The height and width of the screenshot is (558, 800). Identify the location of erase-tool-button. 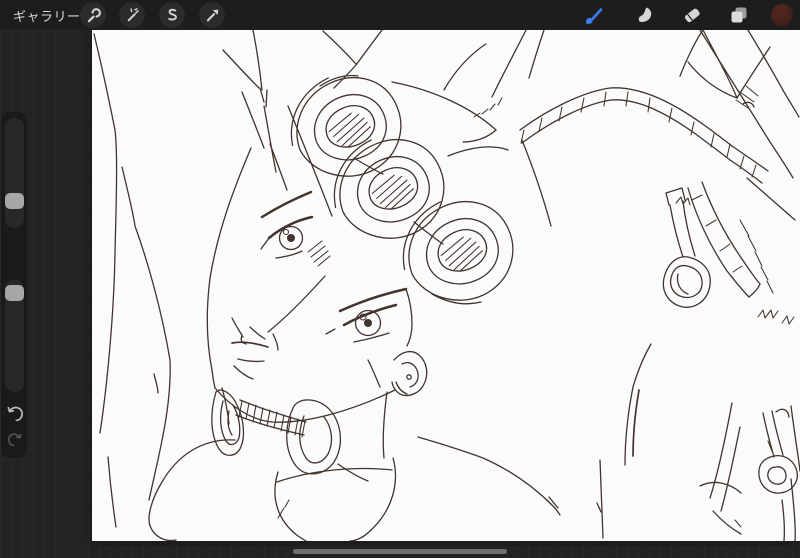
(692, 15).